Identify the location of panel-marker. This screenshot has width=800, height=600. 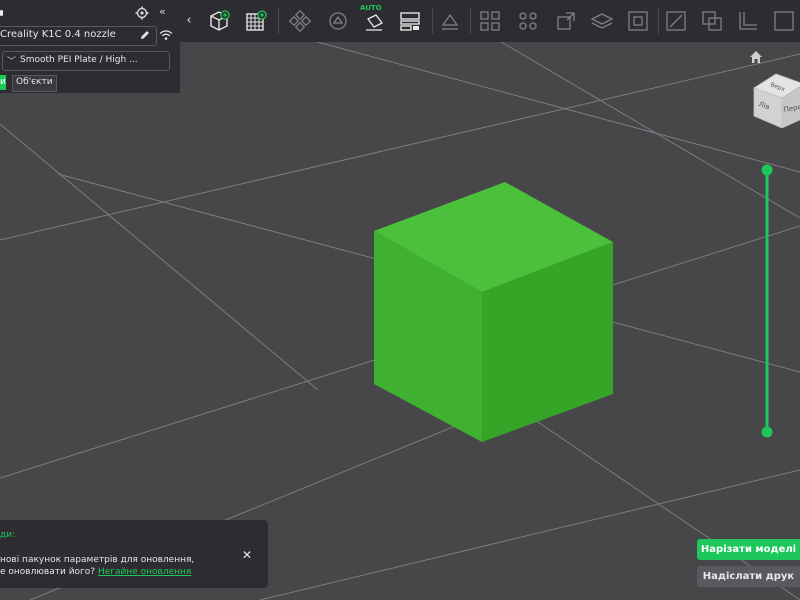
(1, 13).